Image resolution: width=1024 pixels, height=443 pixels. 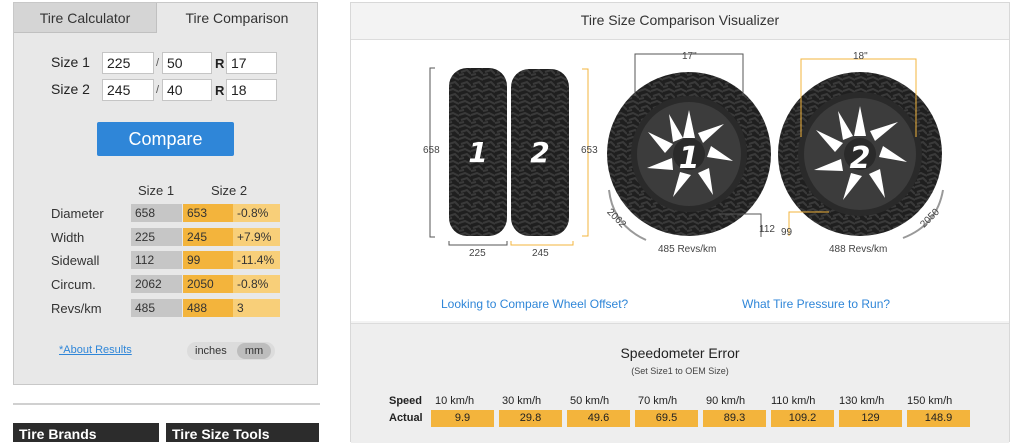 I want to click on width-diff-cell: +7.9%, so click(x=256, y=237).